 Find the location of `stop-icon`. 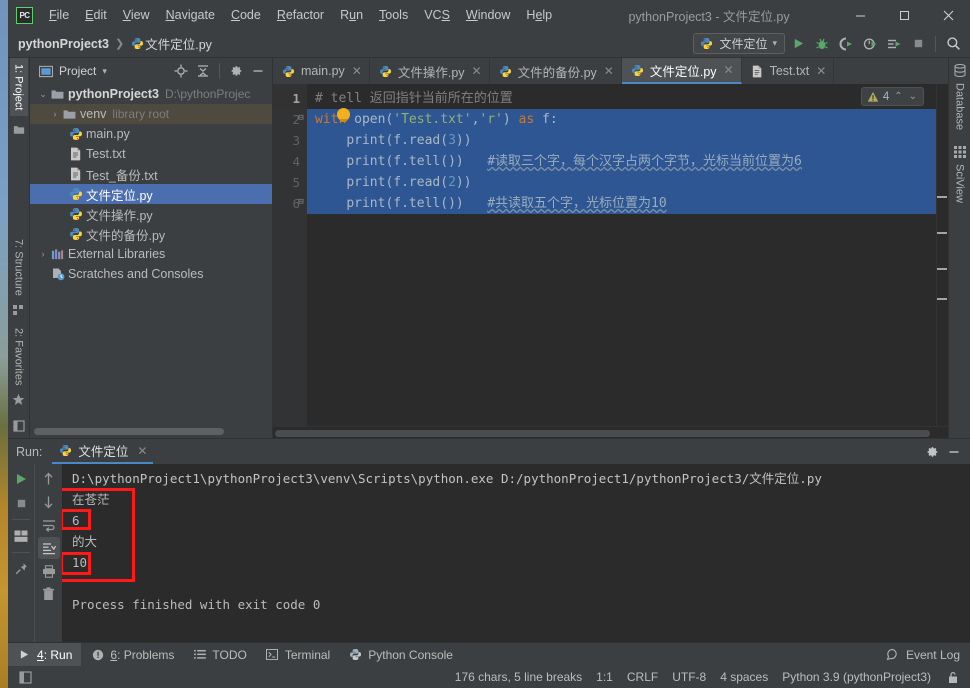

stop-icon is located at coordinates (918, 44).